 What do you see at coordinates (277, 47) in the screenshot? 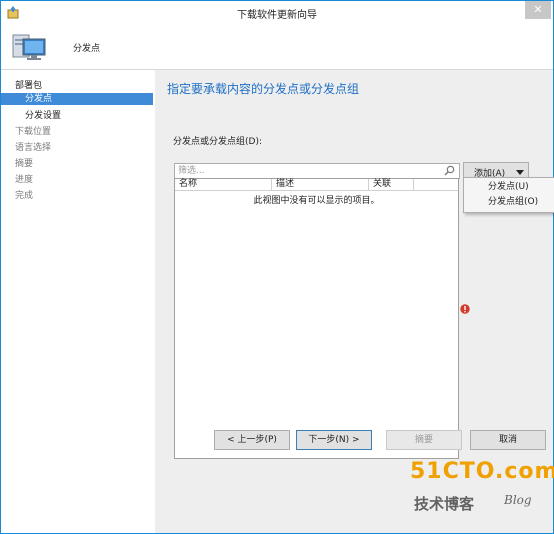
I see `wizard-header: 分发点` at bounding box center [277, 47].